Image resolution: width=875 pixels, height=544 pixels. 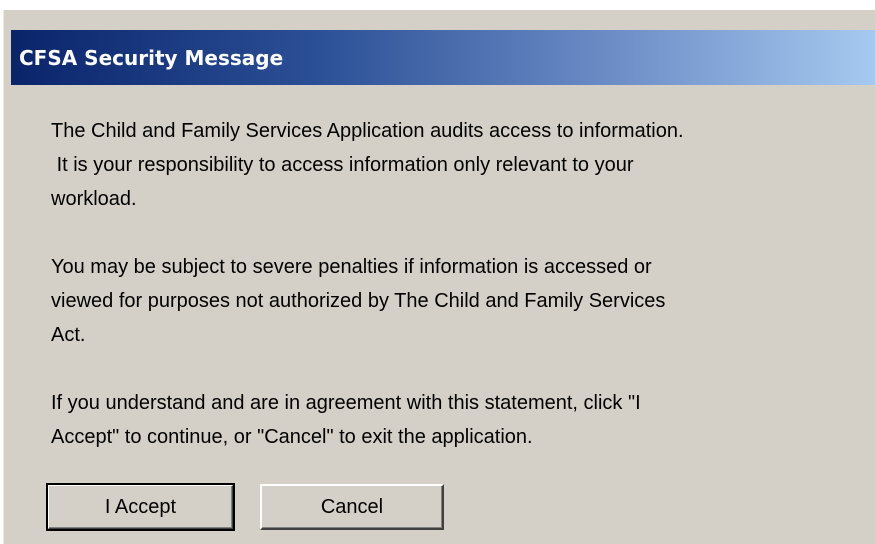 I want to click on dialog-title: CFSA Security Message, so click(x=151, y=57).